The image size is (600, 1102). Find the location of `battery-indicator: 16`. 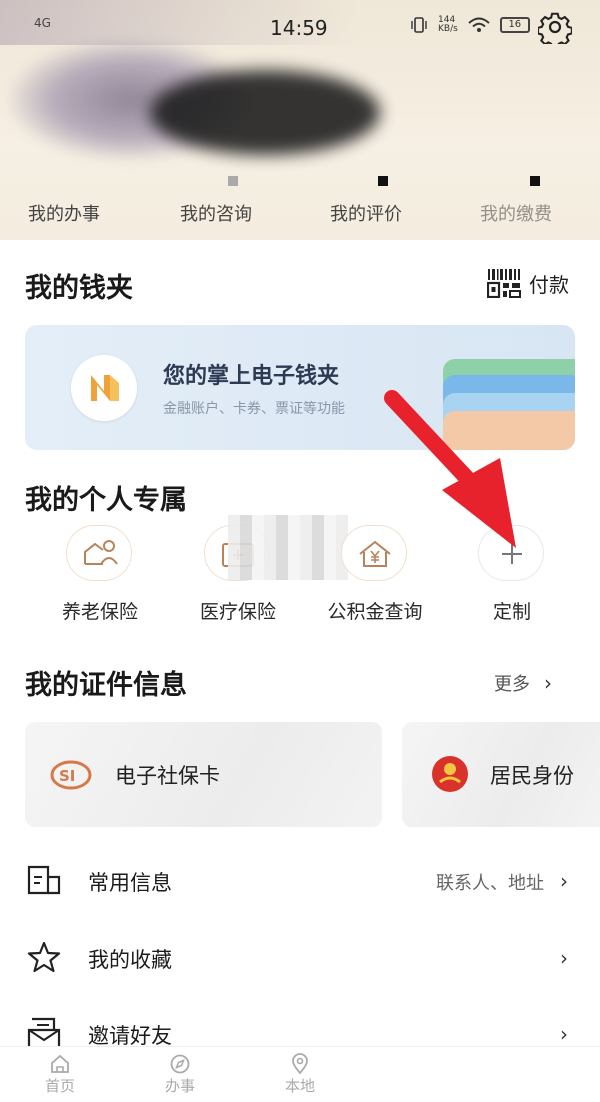

battery-indicator: 16 is located at coordinates (514, 25).